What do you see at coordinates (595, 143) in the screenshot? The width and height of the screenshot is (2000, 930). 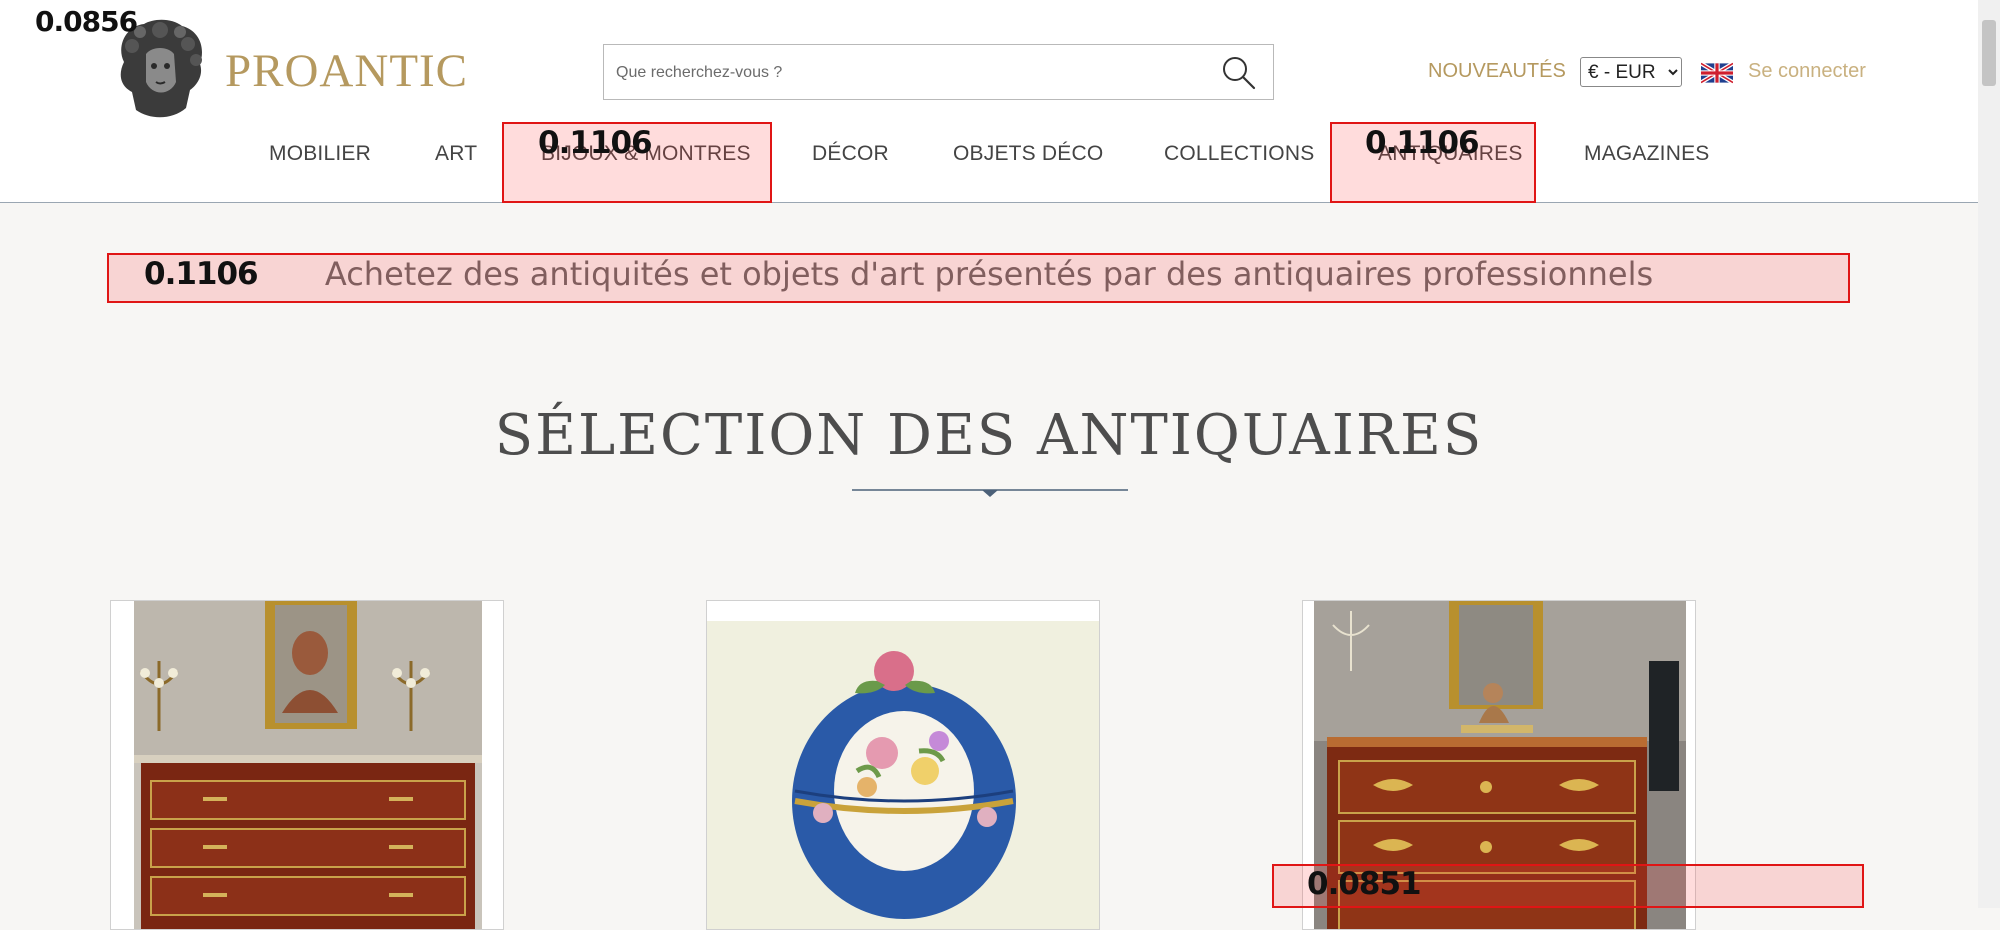 I see `overlay-score-bijoux: 0.1106` at bounding box center [595, 143].